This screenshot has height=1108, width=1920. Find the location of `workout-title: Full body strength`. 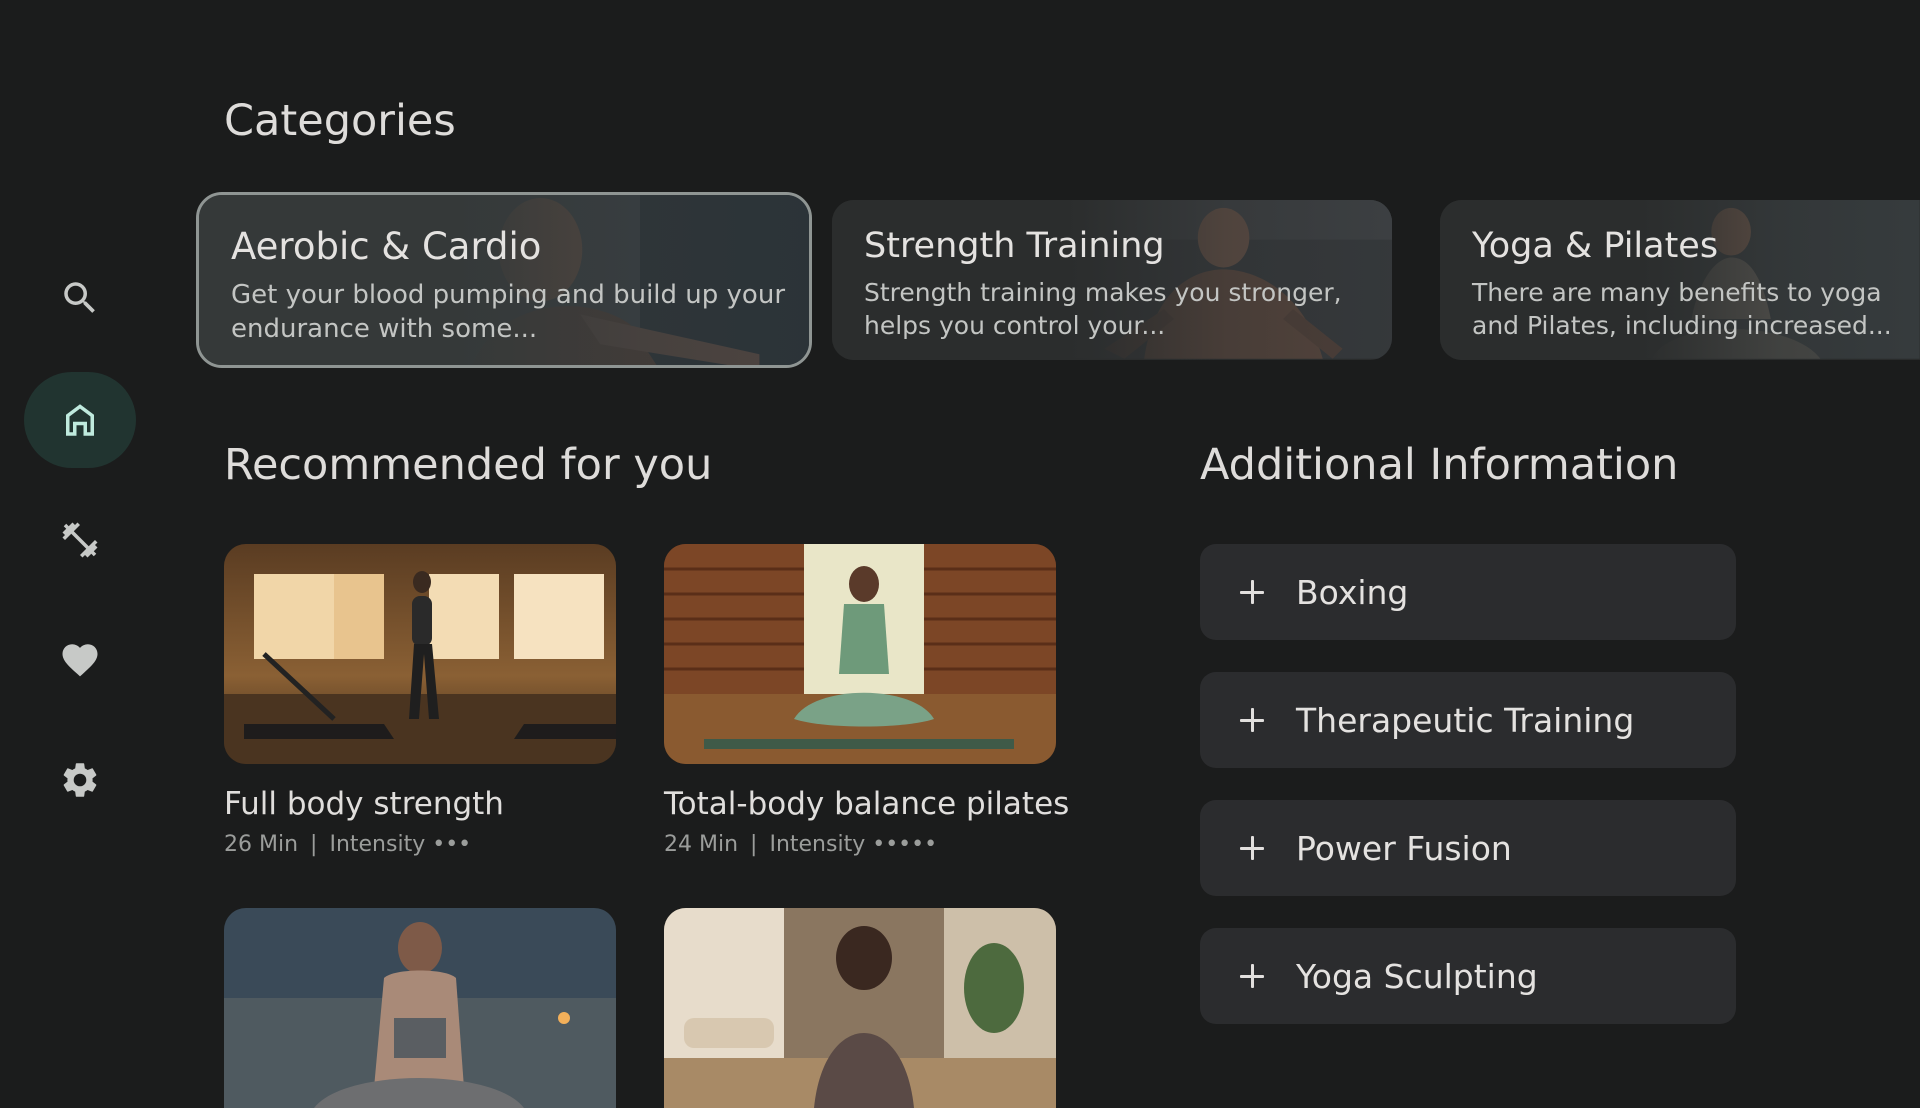

workout-title: Full body strength is located at coordinates (364, 804).